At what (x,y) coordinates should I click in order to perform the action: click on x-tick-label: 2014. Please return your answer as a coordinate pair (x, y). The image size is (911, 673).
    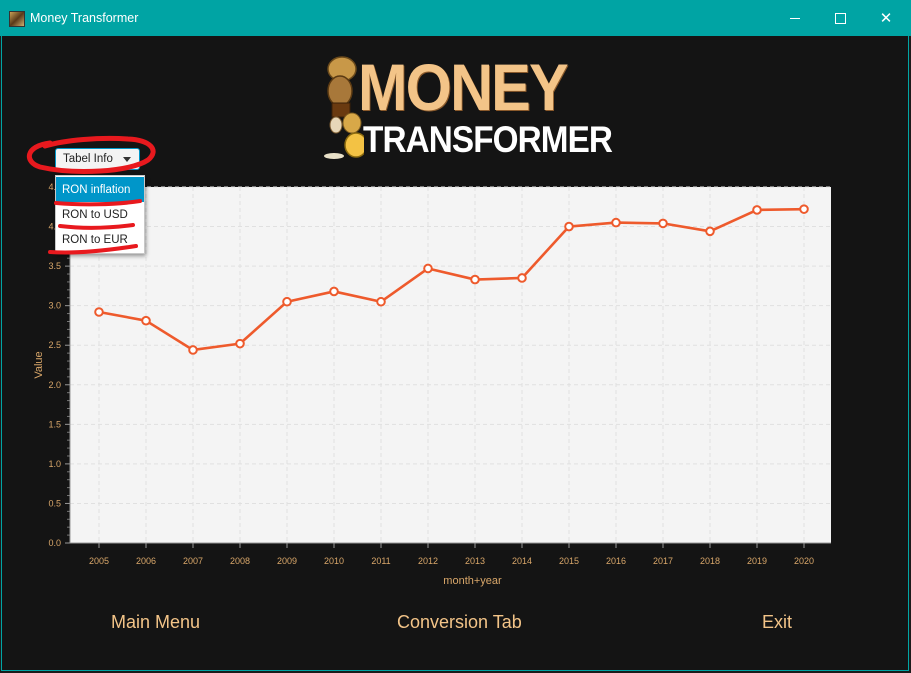
    Looking at the image, I should click on (522, 561).